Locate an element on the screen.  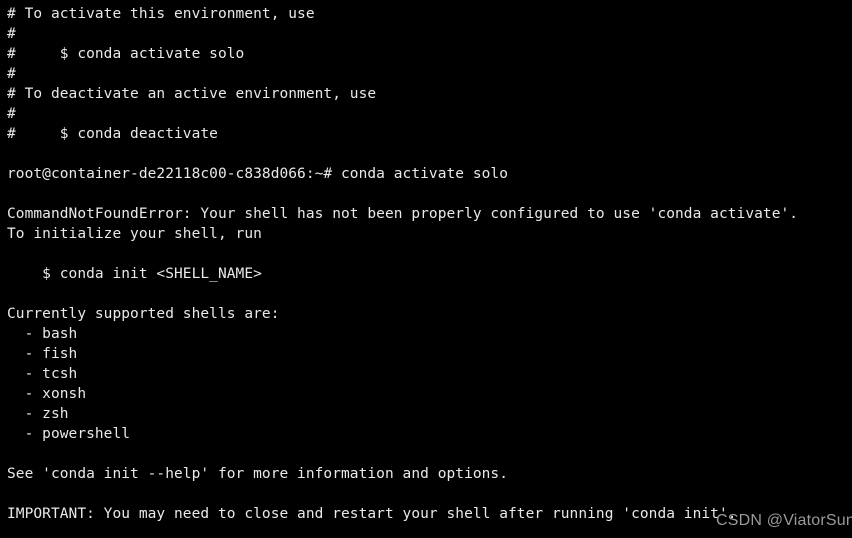
shells-heading: Currently supported shells are: is located at coordinates (143, 314).